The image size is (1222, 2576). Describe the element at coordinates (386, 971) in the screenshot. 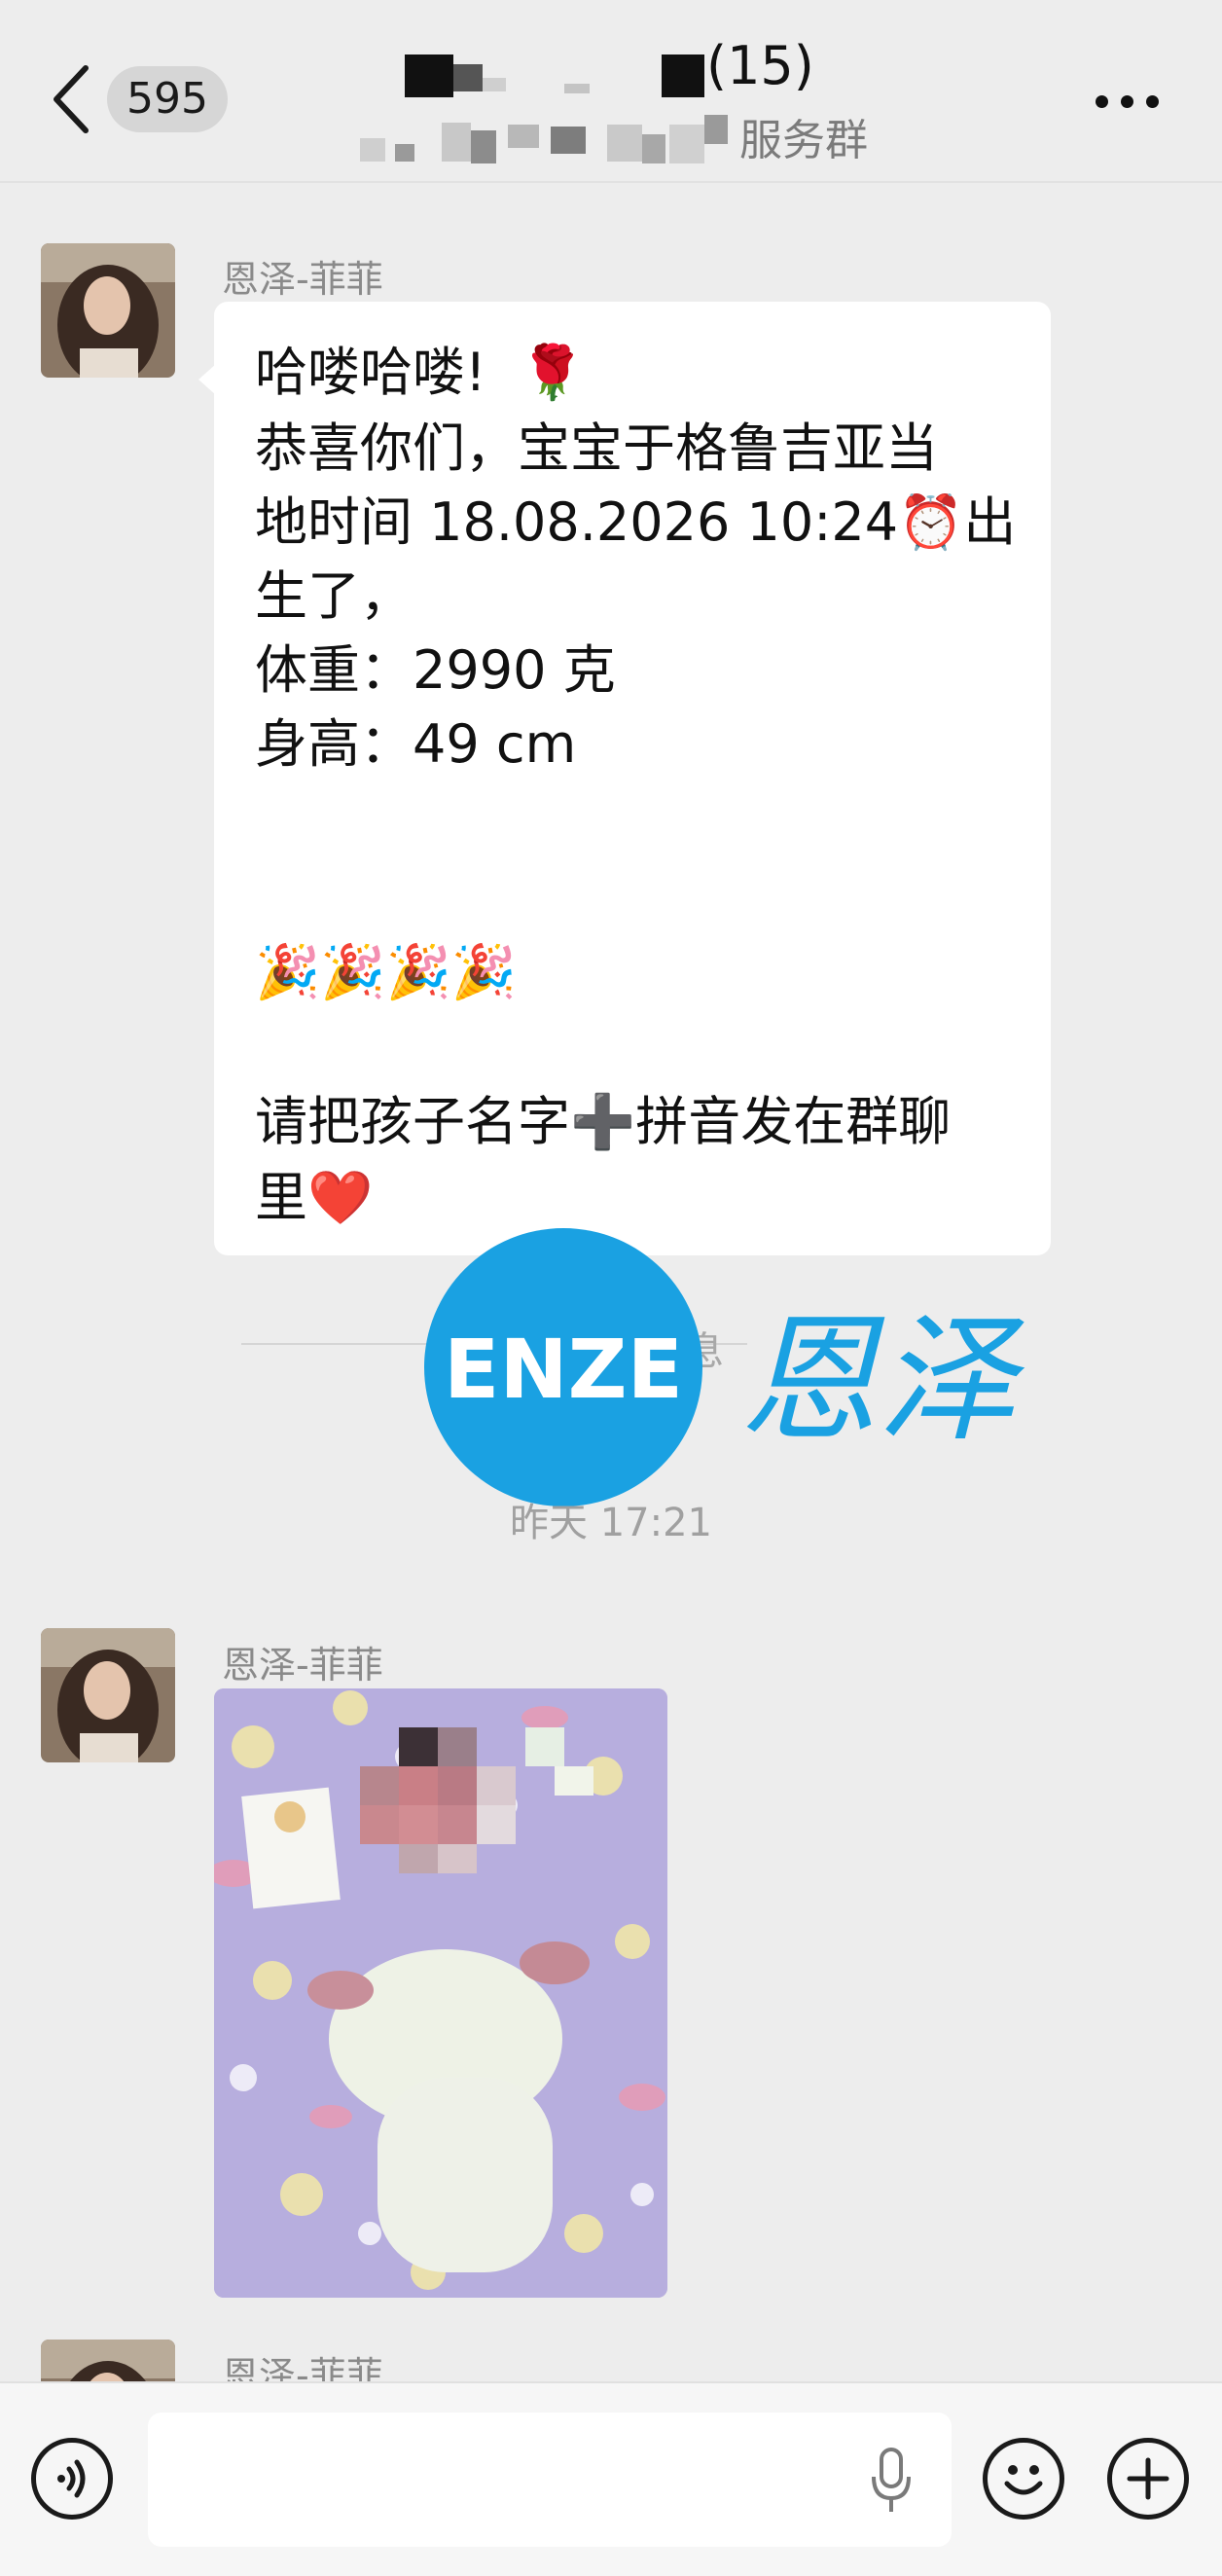

I see `message-line: 🎉🎉🎉🎉` at that location.